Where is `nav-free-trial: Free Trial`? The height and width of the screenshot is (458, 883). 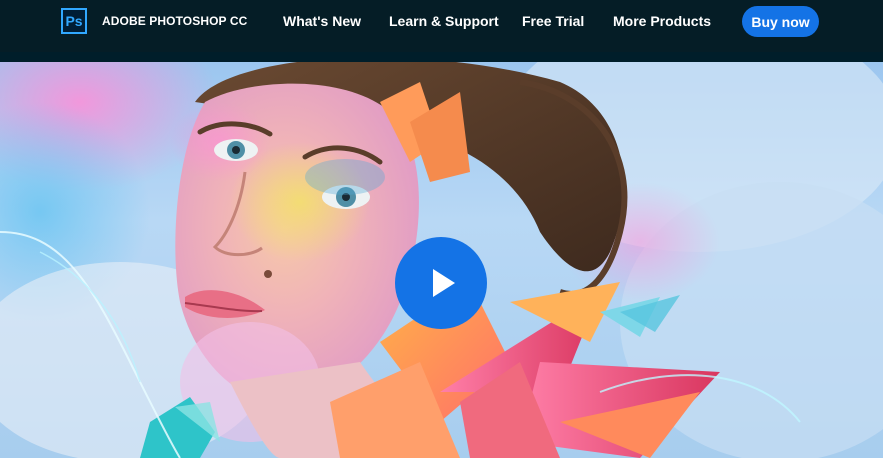 nav-free-trial: Free Trial is located at coordinates (553, 21).